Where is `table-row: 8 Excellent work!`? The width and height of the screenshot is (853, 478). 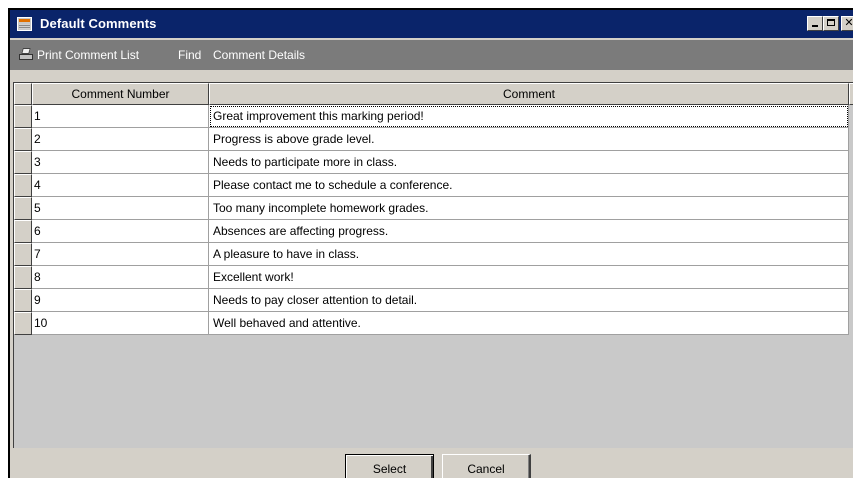
table-row: 8 Excellent work! is located at coordinates (433, 277).